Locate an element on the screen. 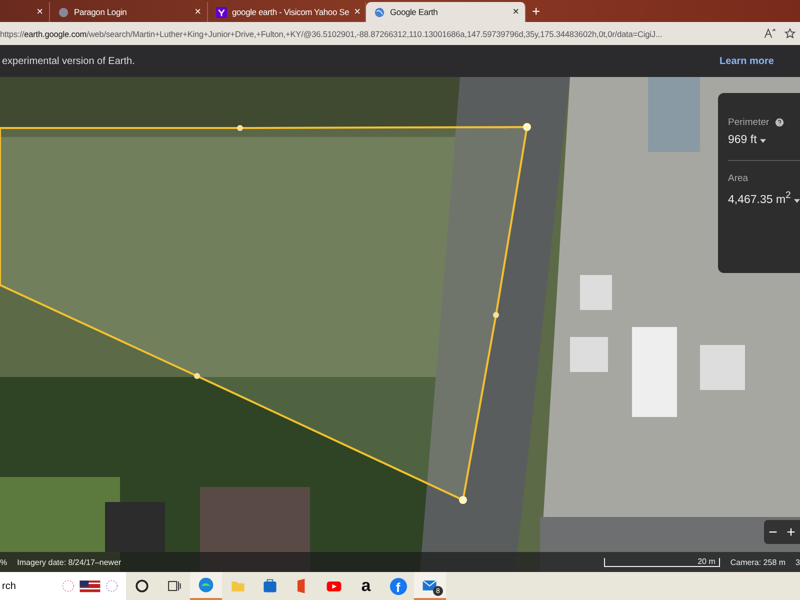  banner-text: experimental version of Earth. is located at coordinates (68, 61).